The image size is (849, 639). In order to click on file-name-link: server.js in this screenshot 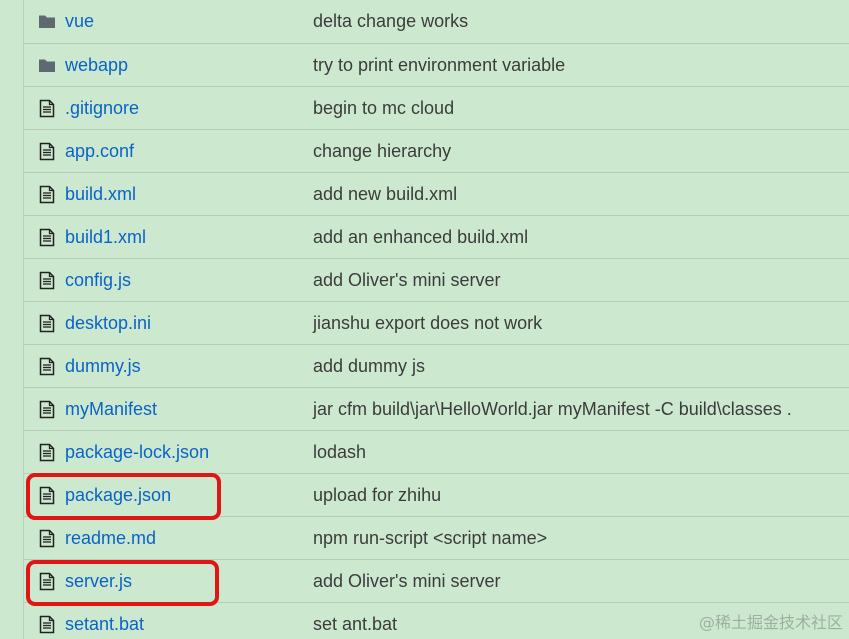, I will do `click(98, 581)`.